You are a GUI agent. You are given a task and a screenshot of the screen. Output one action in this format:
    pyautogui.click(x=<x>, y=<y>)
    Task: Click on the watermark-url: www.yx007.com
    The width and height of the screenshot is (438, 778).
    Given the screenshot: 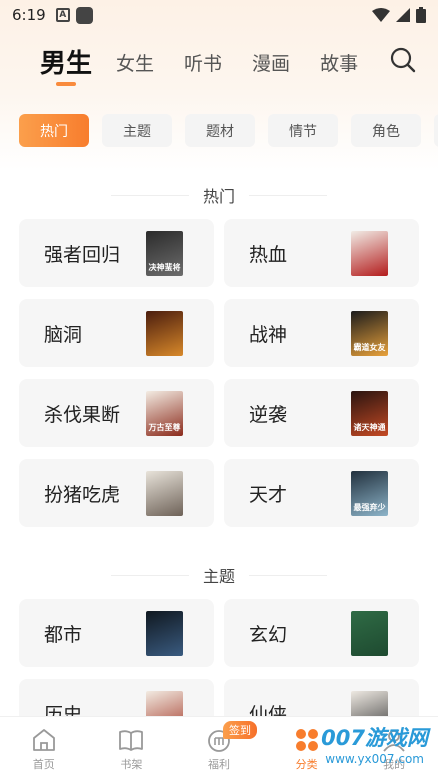 What is the action you would take?
    pyautogui.click(x=374, y=759)
    